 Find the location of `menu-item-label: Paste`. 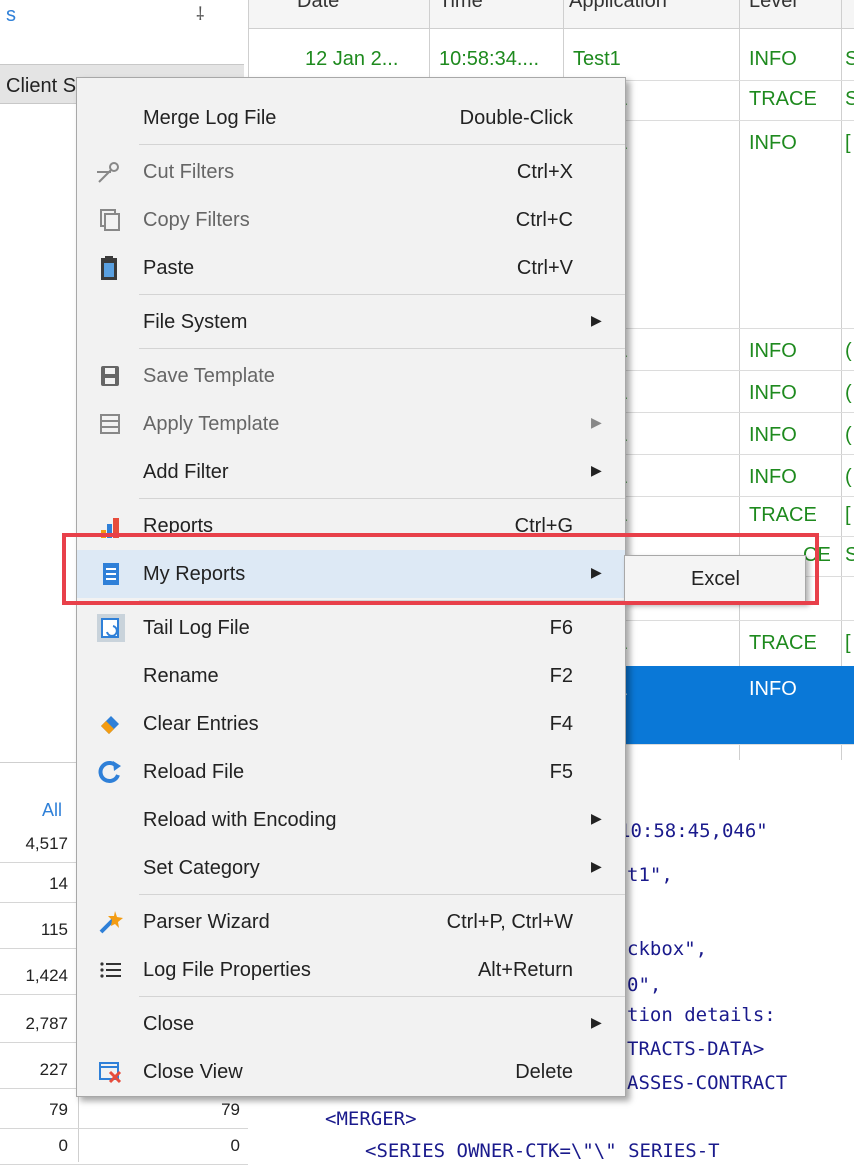

menu-item-label: Paste is located at coordinates (169, 268).